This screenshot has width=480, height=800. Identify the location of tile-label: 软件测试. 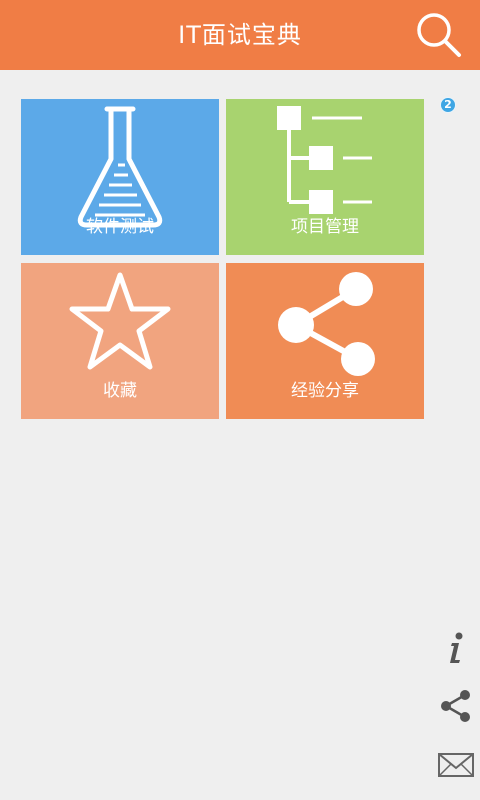
(120, 227).